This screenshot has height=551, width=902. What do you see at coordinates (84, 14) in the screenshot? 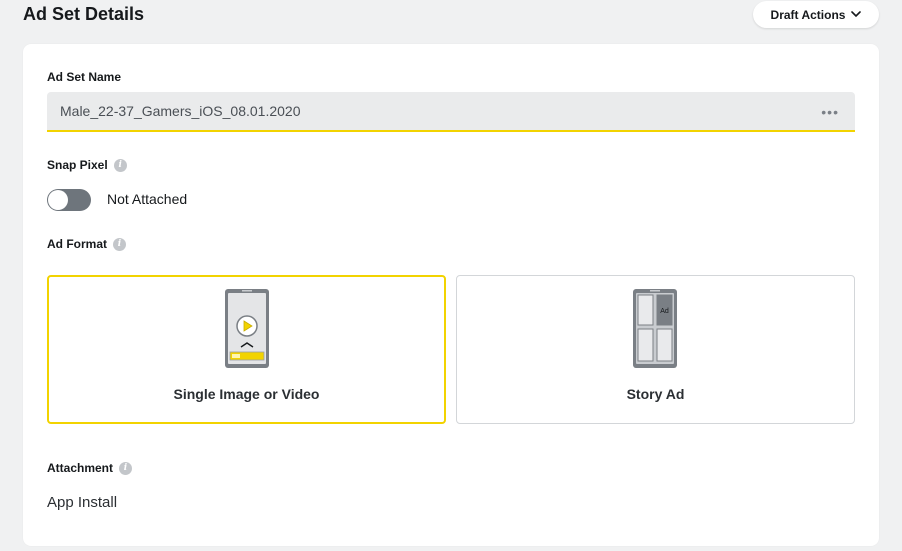
I see `page-title: Ad Set Details` at bounding box center [84, 14].